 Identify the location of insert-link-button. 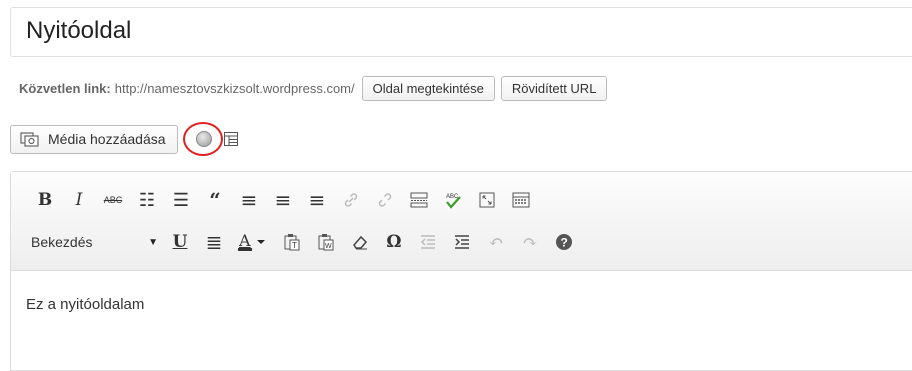
(351, 200).